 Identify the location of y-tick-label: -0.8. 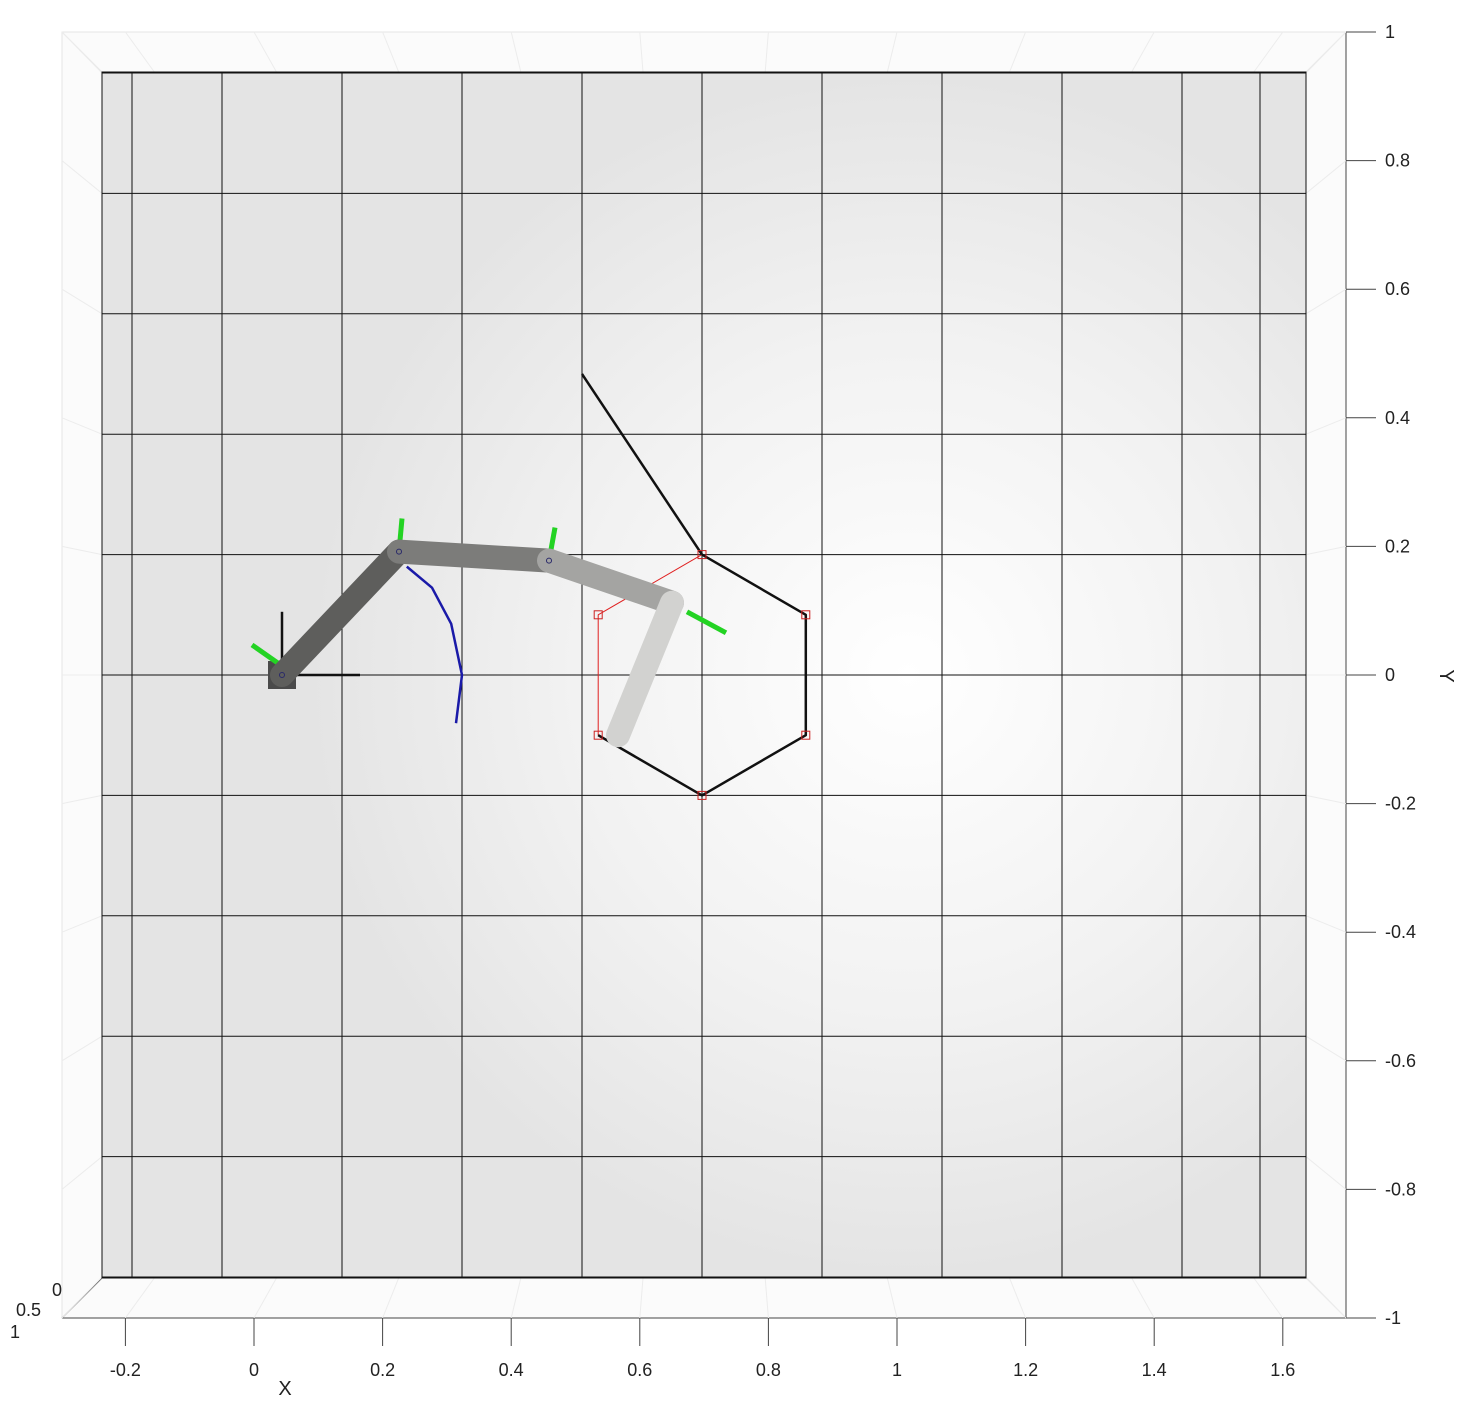
(1400, 1189).